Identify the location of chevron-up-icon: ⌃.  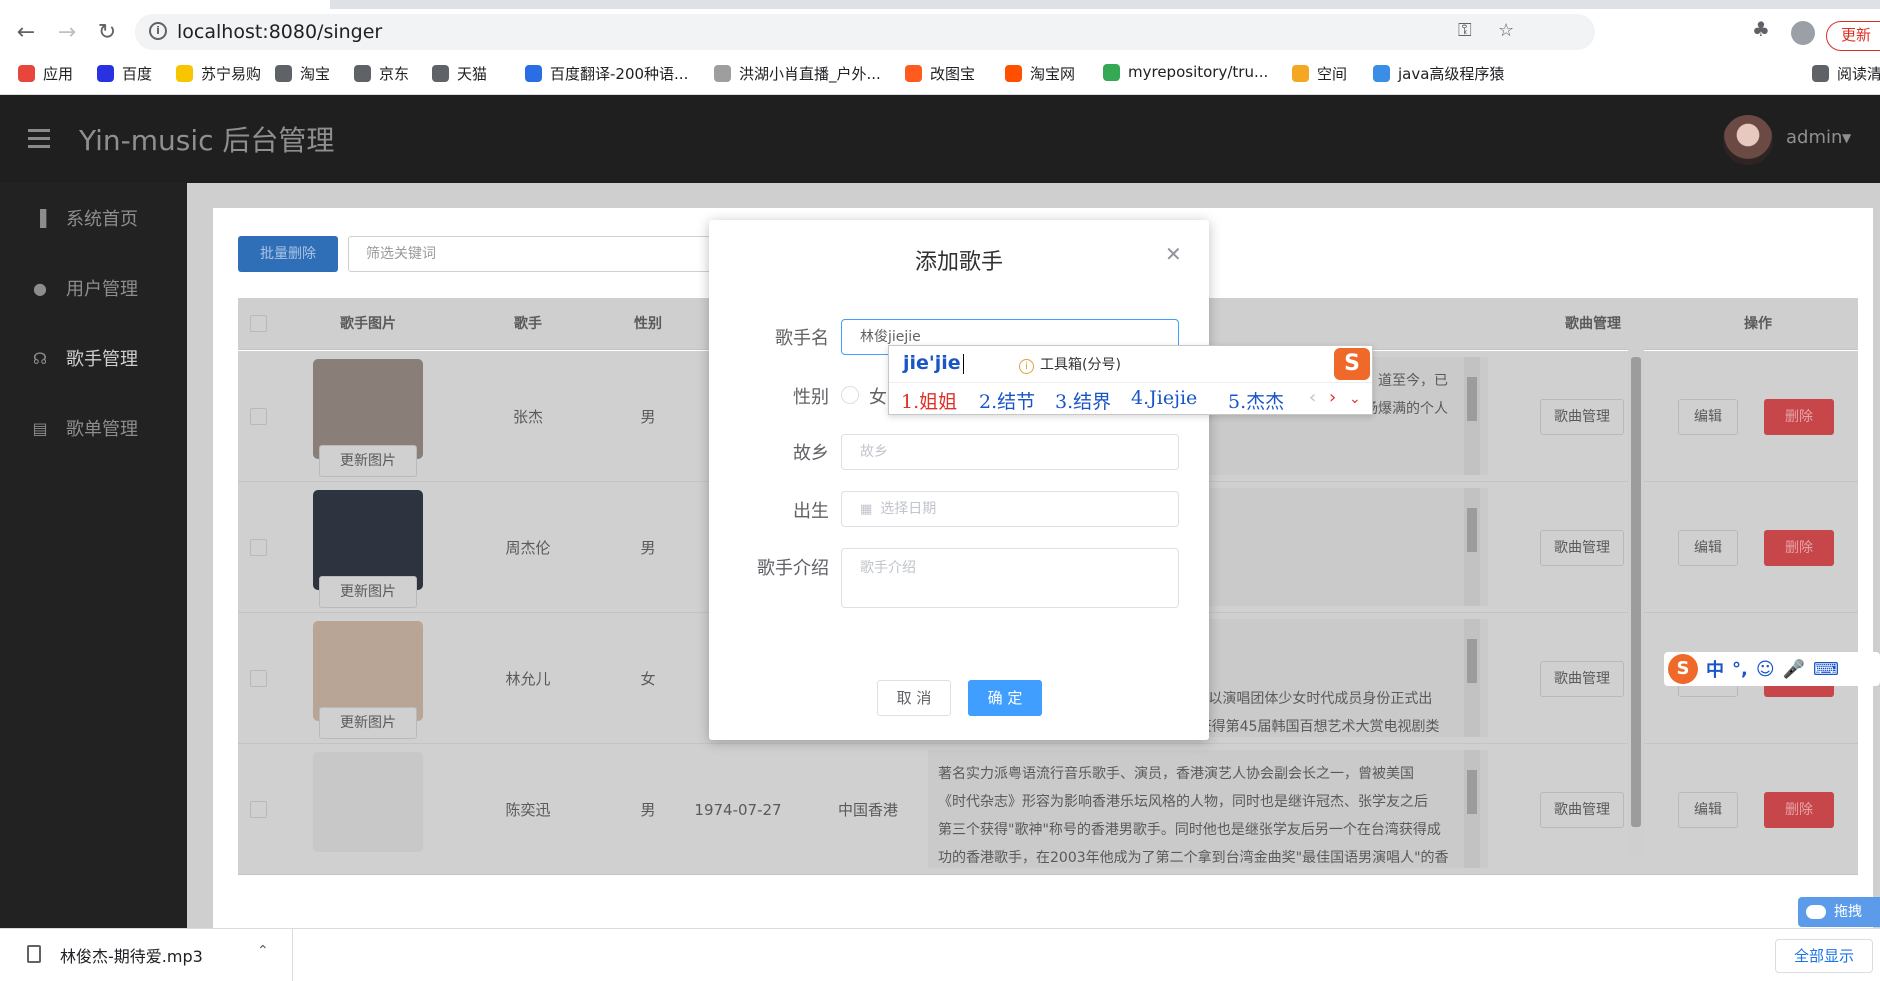
(263, 951).